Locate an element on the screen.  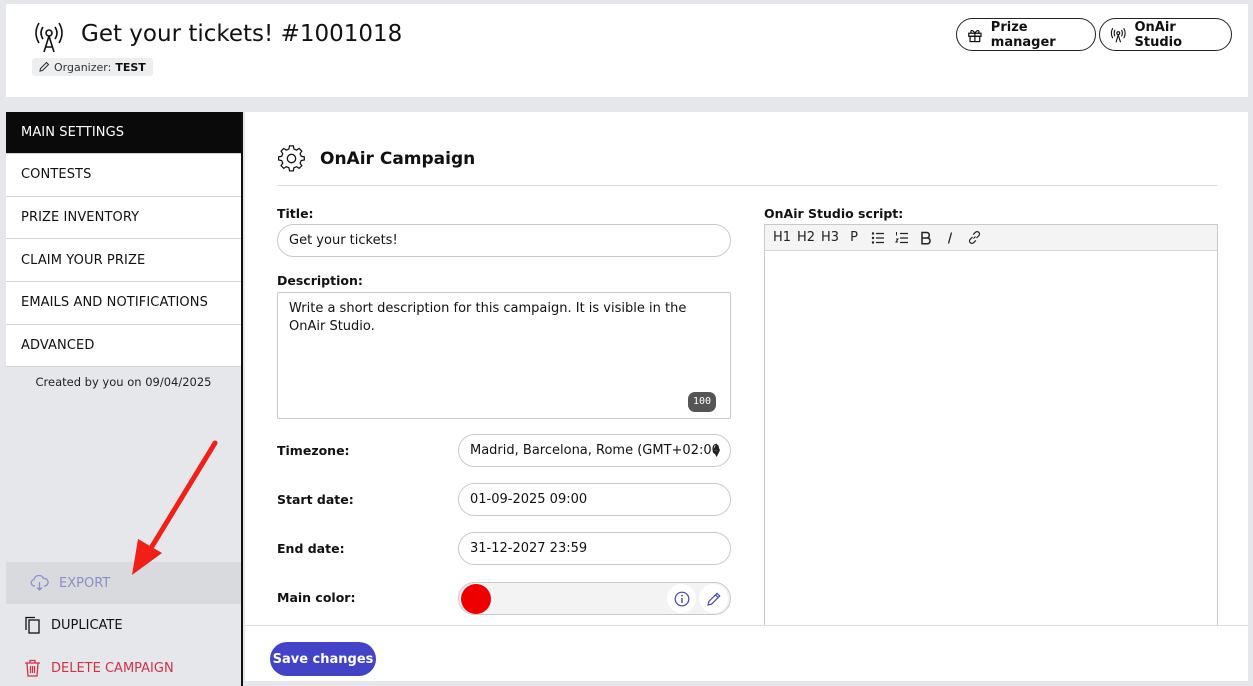
italic-button is located at coordinates (950, 238).